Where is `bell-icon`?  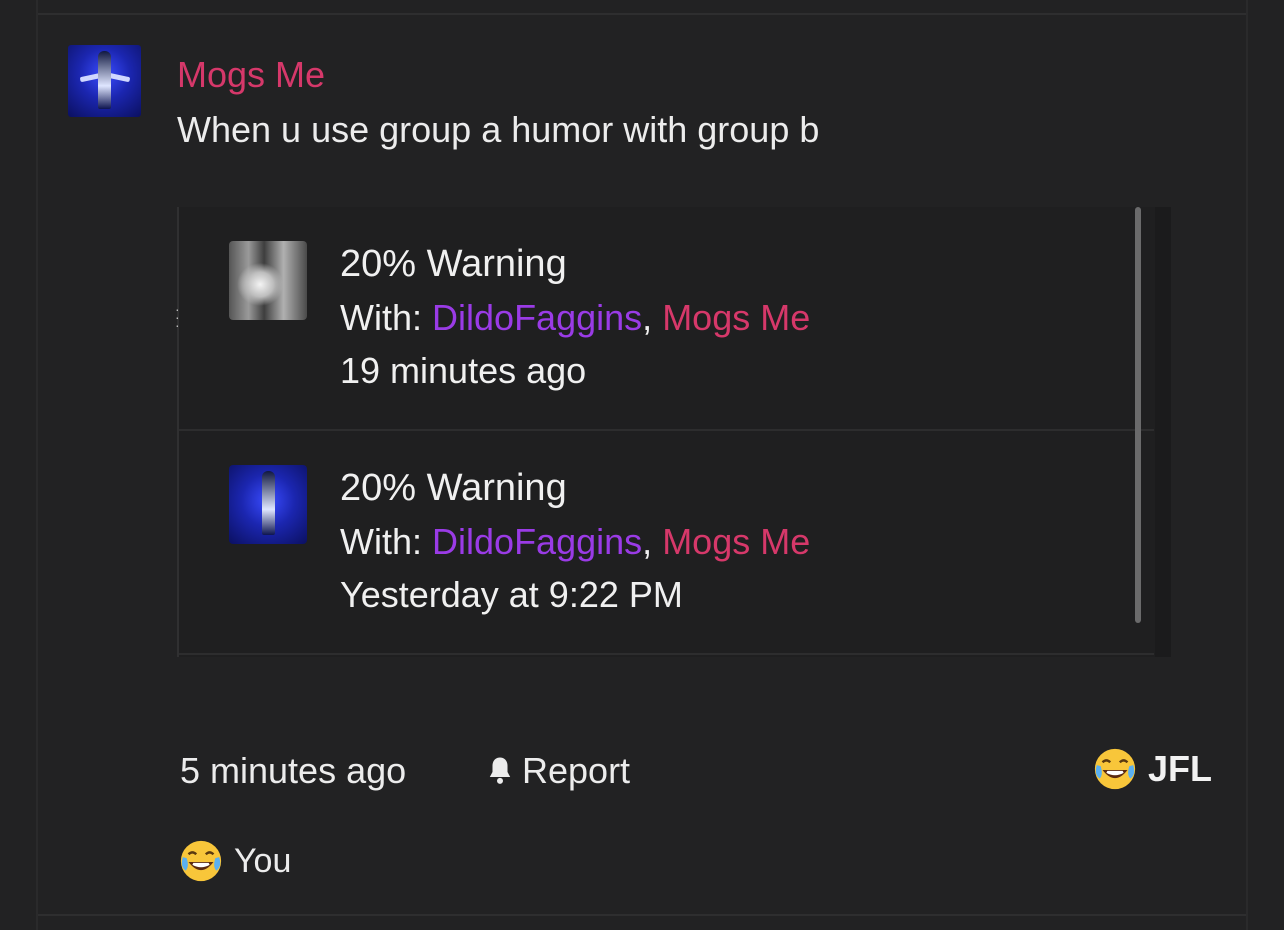
bell-icon is located at coordinates (500, 770).